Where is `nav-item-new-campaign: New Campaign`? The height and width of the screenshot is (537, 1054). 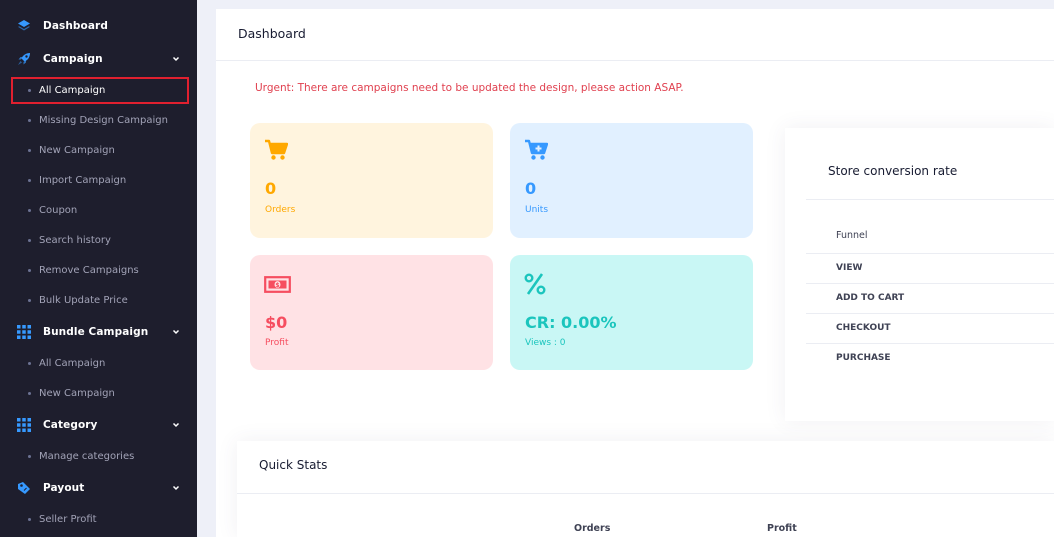
nav-item-new-campaign: New Campaign is located at coordinates (98, 150).